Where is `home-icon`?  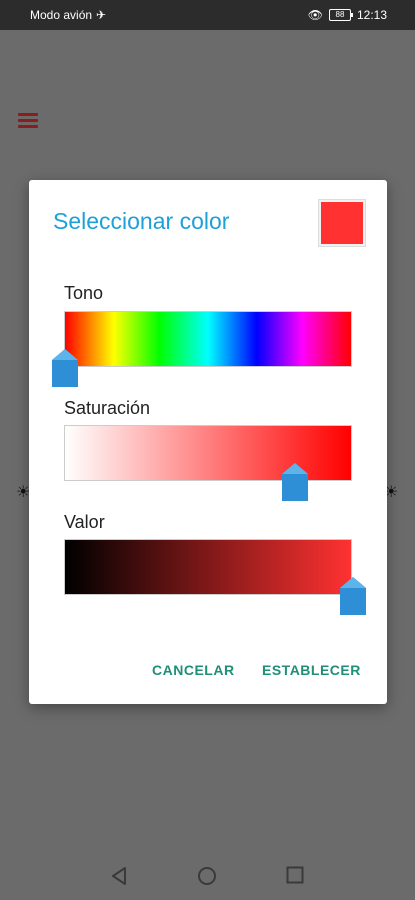
home-icon is located at coordinates (207, 878).